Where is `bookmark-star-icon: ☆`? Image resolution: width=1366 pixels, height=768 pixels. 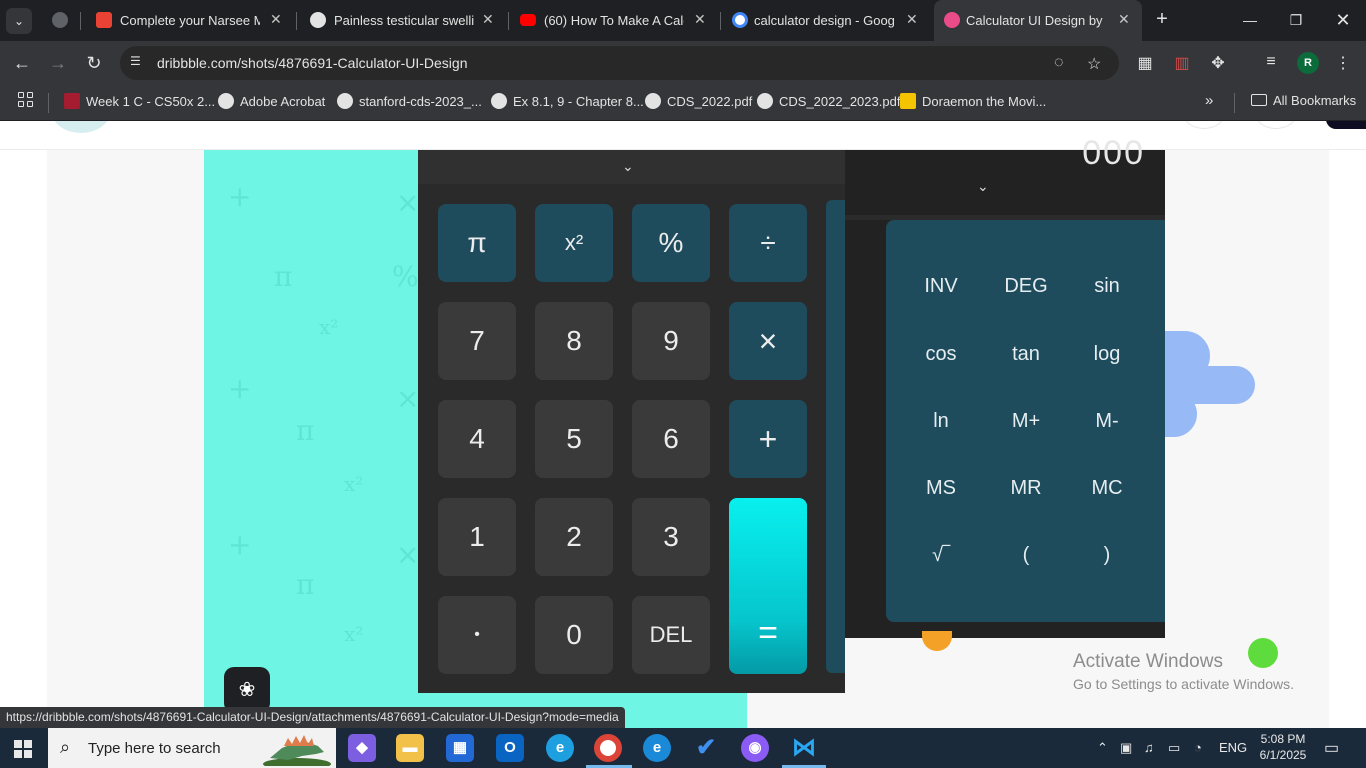
bookmark-star-icon: ☆ is located at coordinates (1094, 64).